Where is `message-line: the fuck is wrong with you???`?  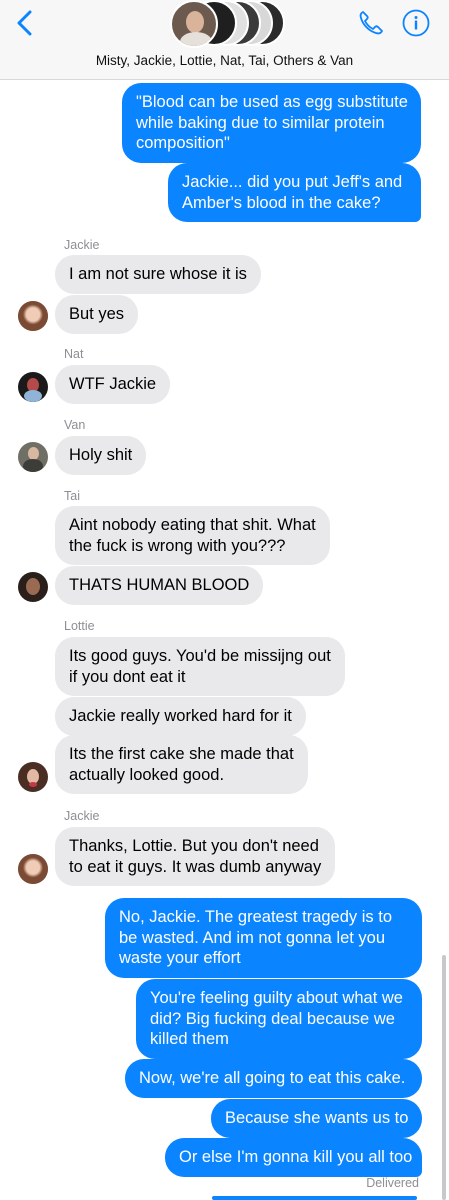 message-line: the fuck is wrong with you??? is located at coordinates (177, 545).